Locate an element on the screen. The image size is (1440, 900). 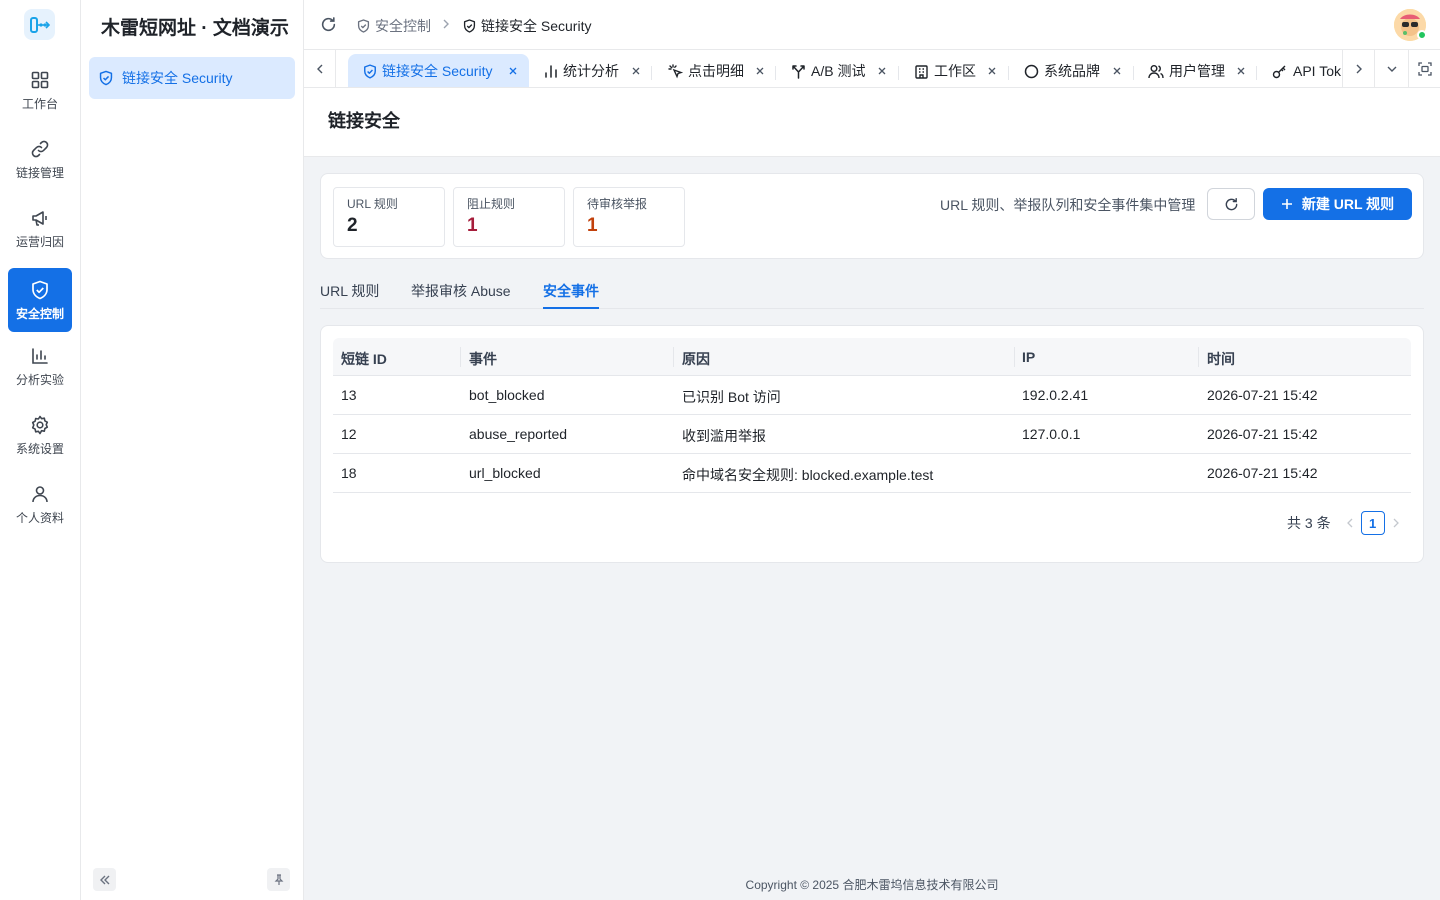
rail-item-profile: 个人资料 is located at coordinates (40, 504).